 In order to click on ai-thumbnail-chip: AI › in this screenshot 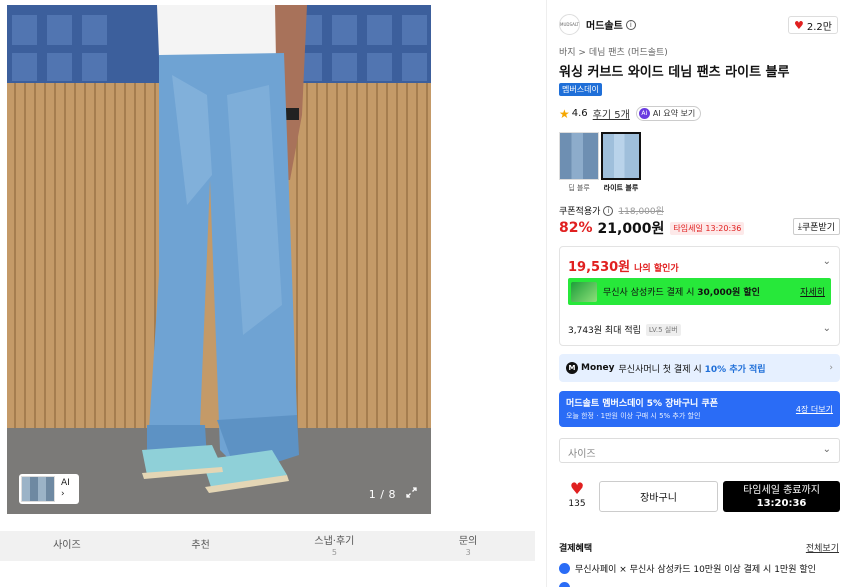, I will do `click(49, 489)`.